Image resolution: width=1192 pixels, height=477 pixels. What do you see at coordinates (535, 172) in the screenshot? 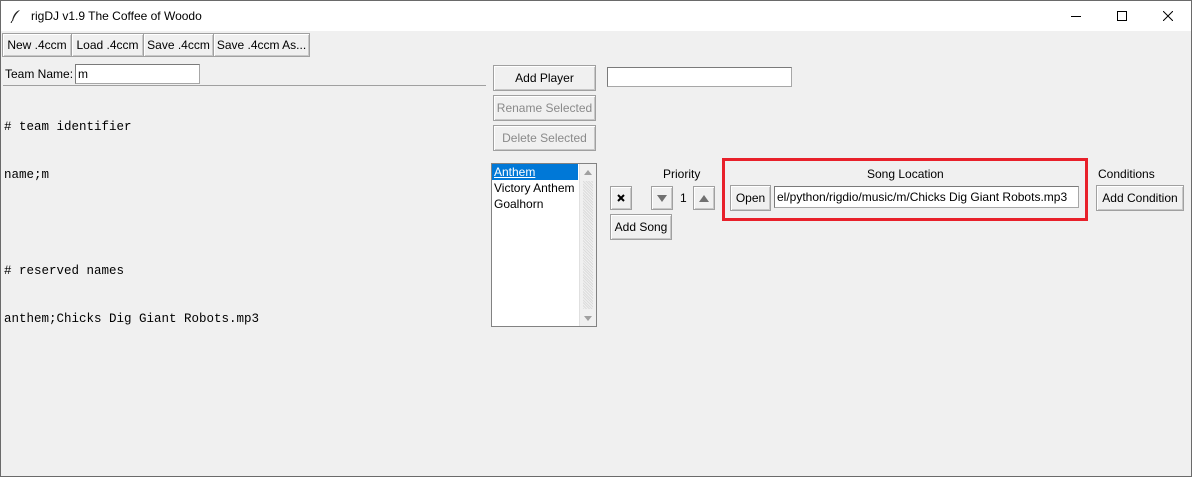
I see `list-item-anthem: Anthem` at bounding box center [535, 172].